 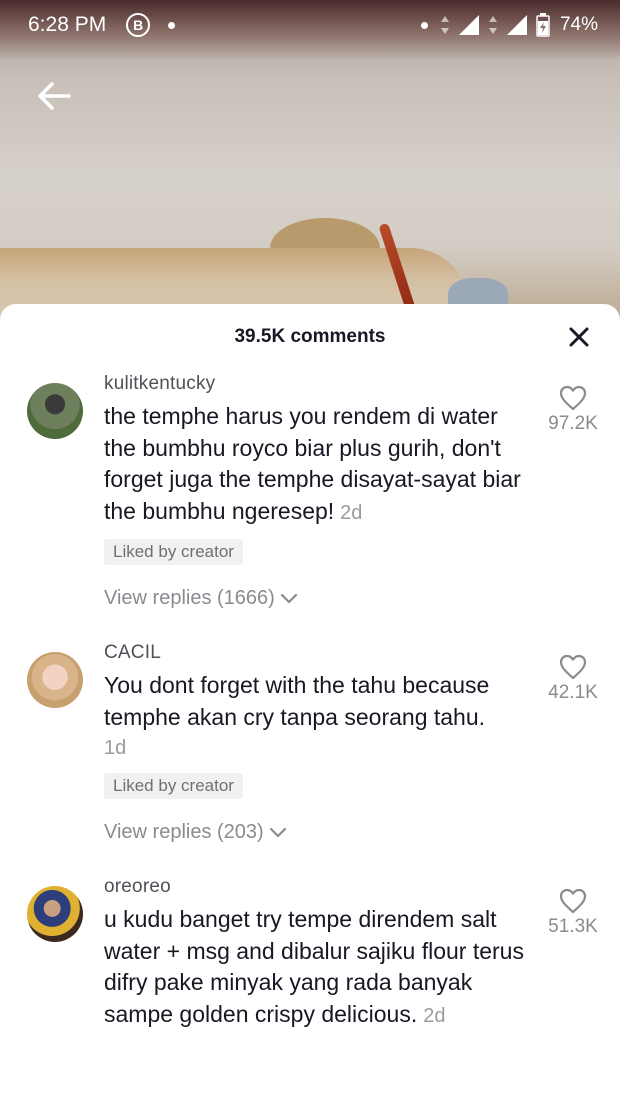 I want to click on view-replies-label: View replies (203), so click(x=184, y=832).